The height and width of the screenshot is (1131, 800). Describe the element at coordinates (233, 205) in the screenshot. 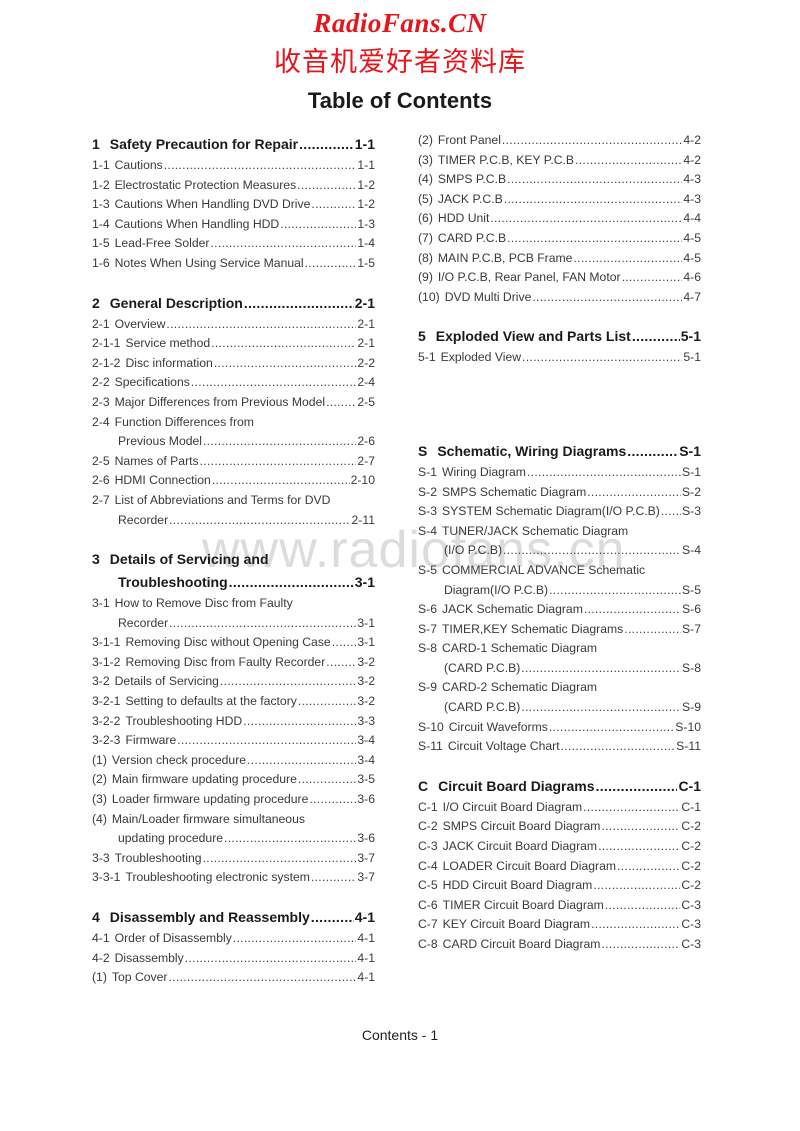

I see `toc-entry: 1-3 Cautions When Handling DVD Drive 1-2` at that location.